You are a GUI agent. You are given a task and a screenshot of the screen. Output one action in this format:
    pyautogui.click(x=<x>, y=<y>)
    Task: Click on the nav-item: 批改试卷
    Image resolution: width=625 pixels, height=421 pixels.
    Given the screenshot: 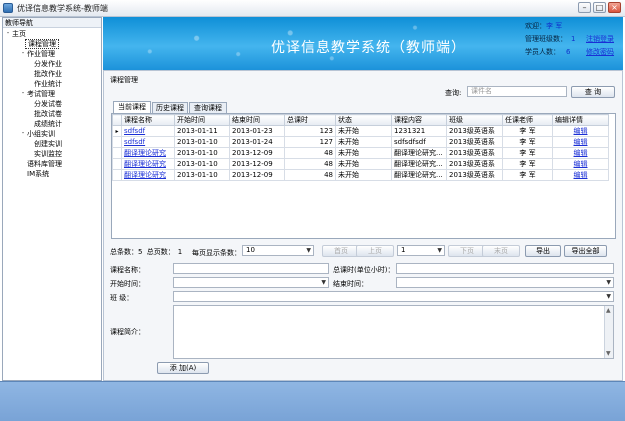 What is the action you would take?
    pyautogui.click(x=48, y=114)
    